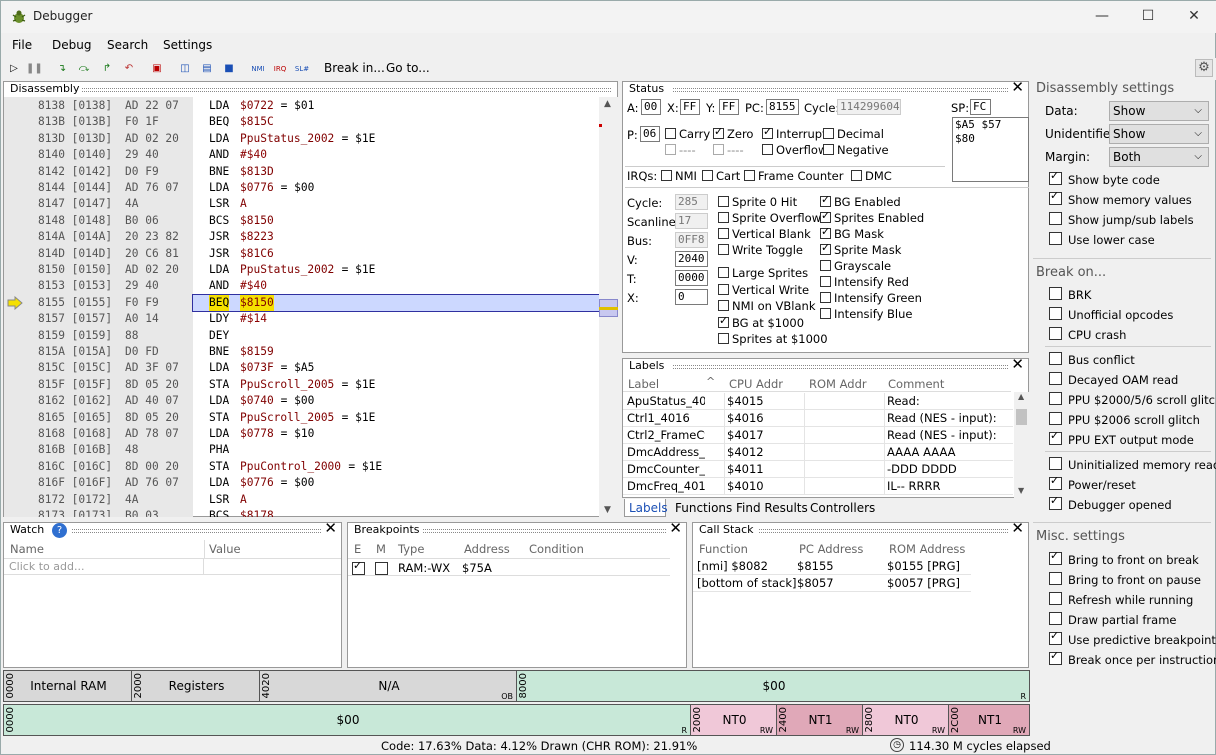 This screenshot has height=755, width=1216. I want to click on irq-dmc-checkbox: DMC, so click(871, 176).